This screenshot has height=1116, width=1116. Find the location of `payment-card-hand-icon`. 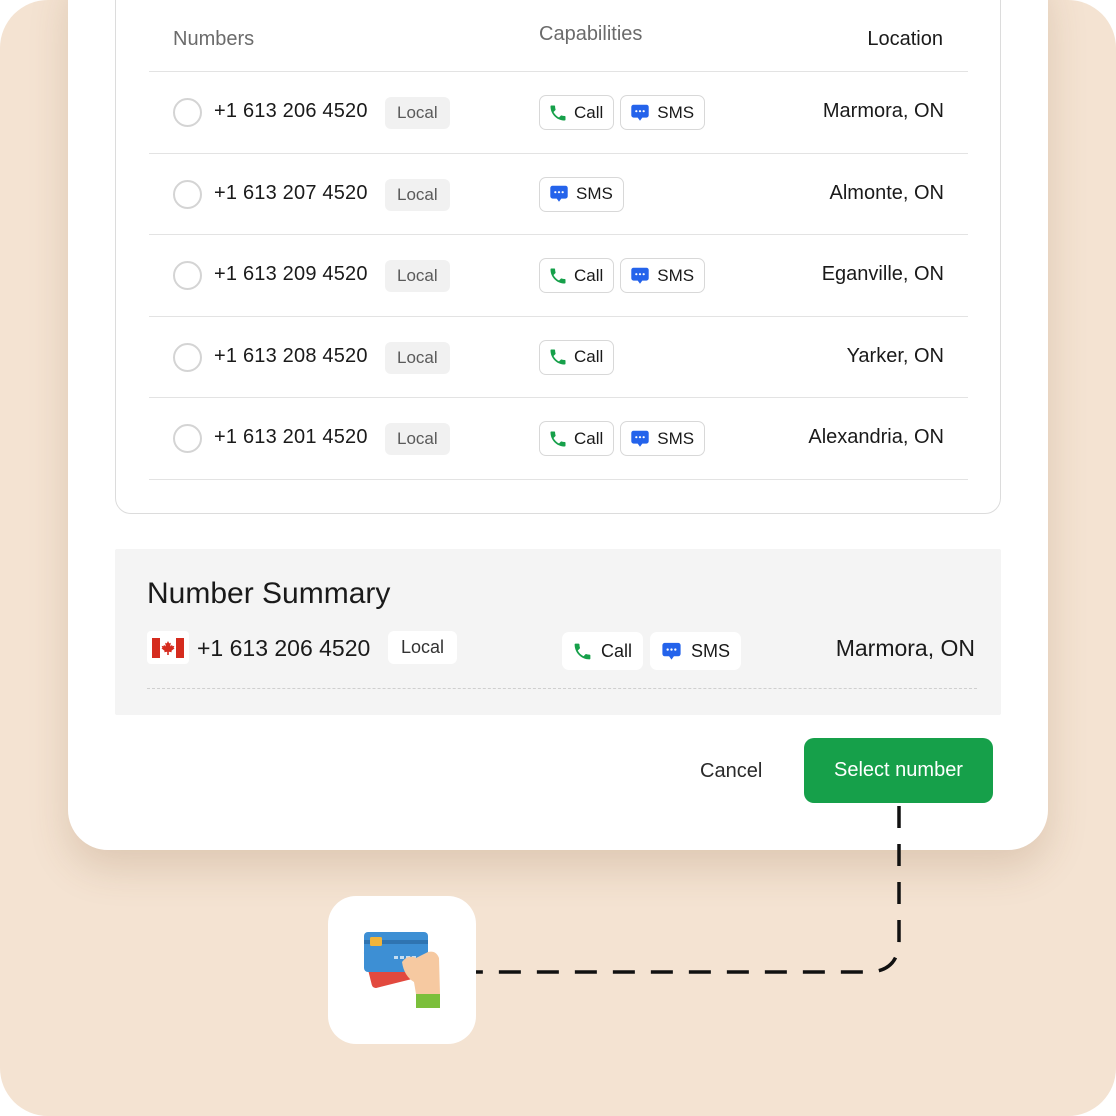

payment-card-hand-icon is located at coordinates (401, 970).